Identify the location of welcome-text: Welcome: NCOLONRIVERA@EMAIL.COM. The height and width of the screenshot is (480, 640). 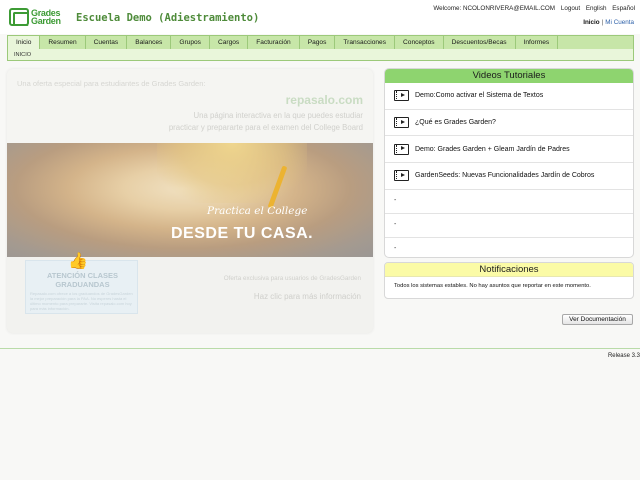
(494, 8).